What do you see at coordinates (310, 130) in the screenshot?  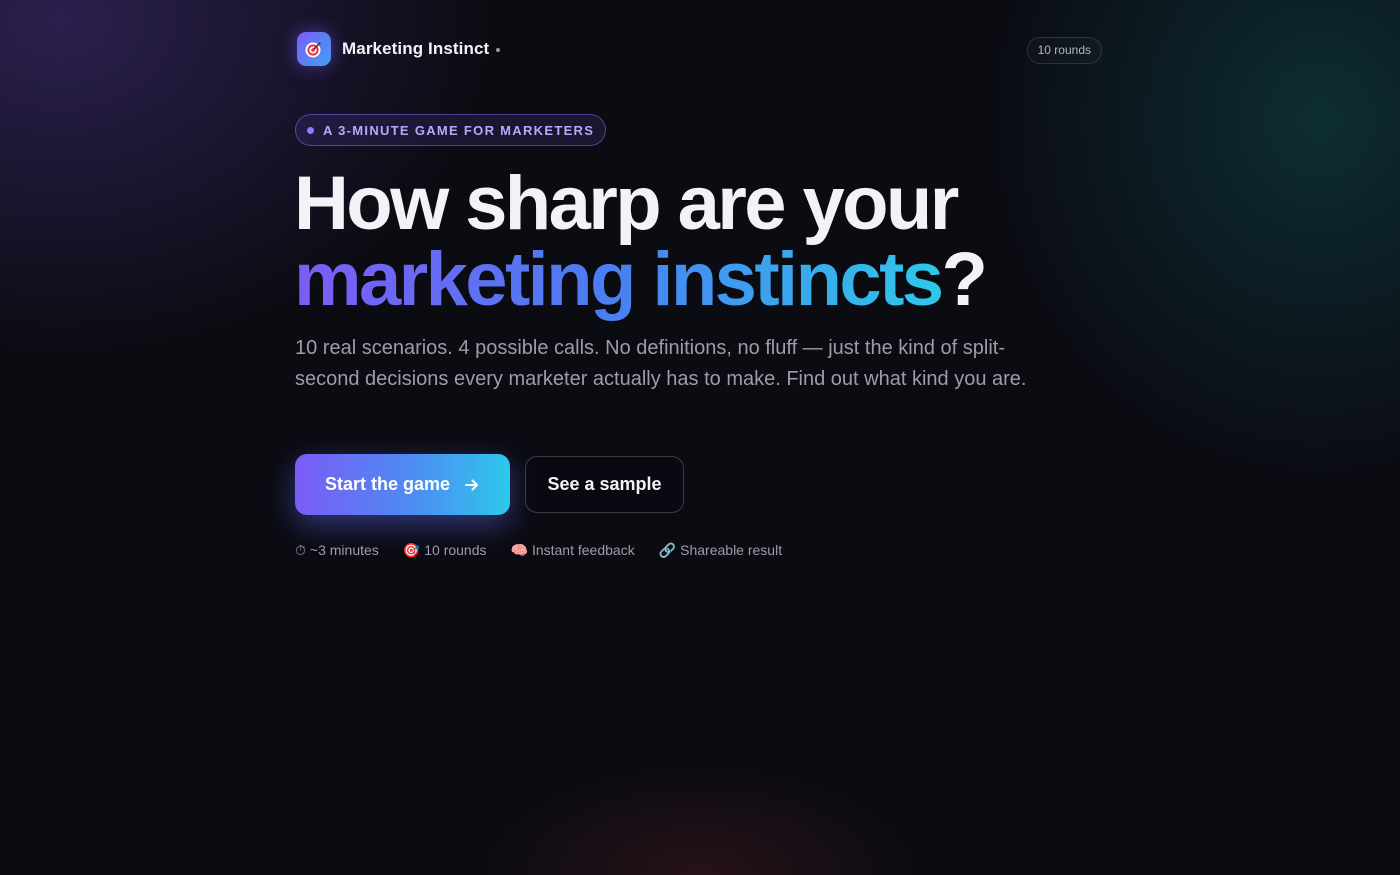 I see `eyebrow-dot` at bounding box center [310, 130].